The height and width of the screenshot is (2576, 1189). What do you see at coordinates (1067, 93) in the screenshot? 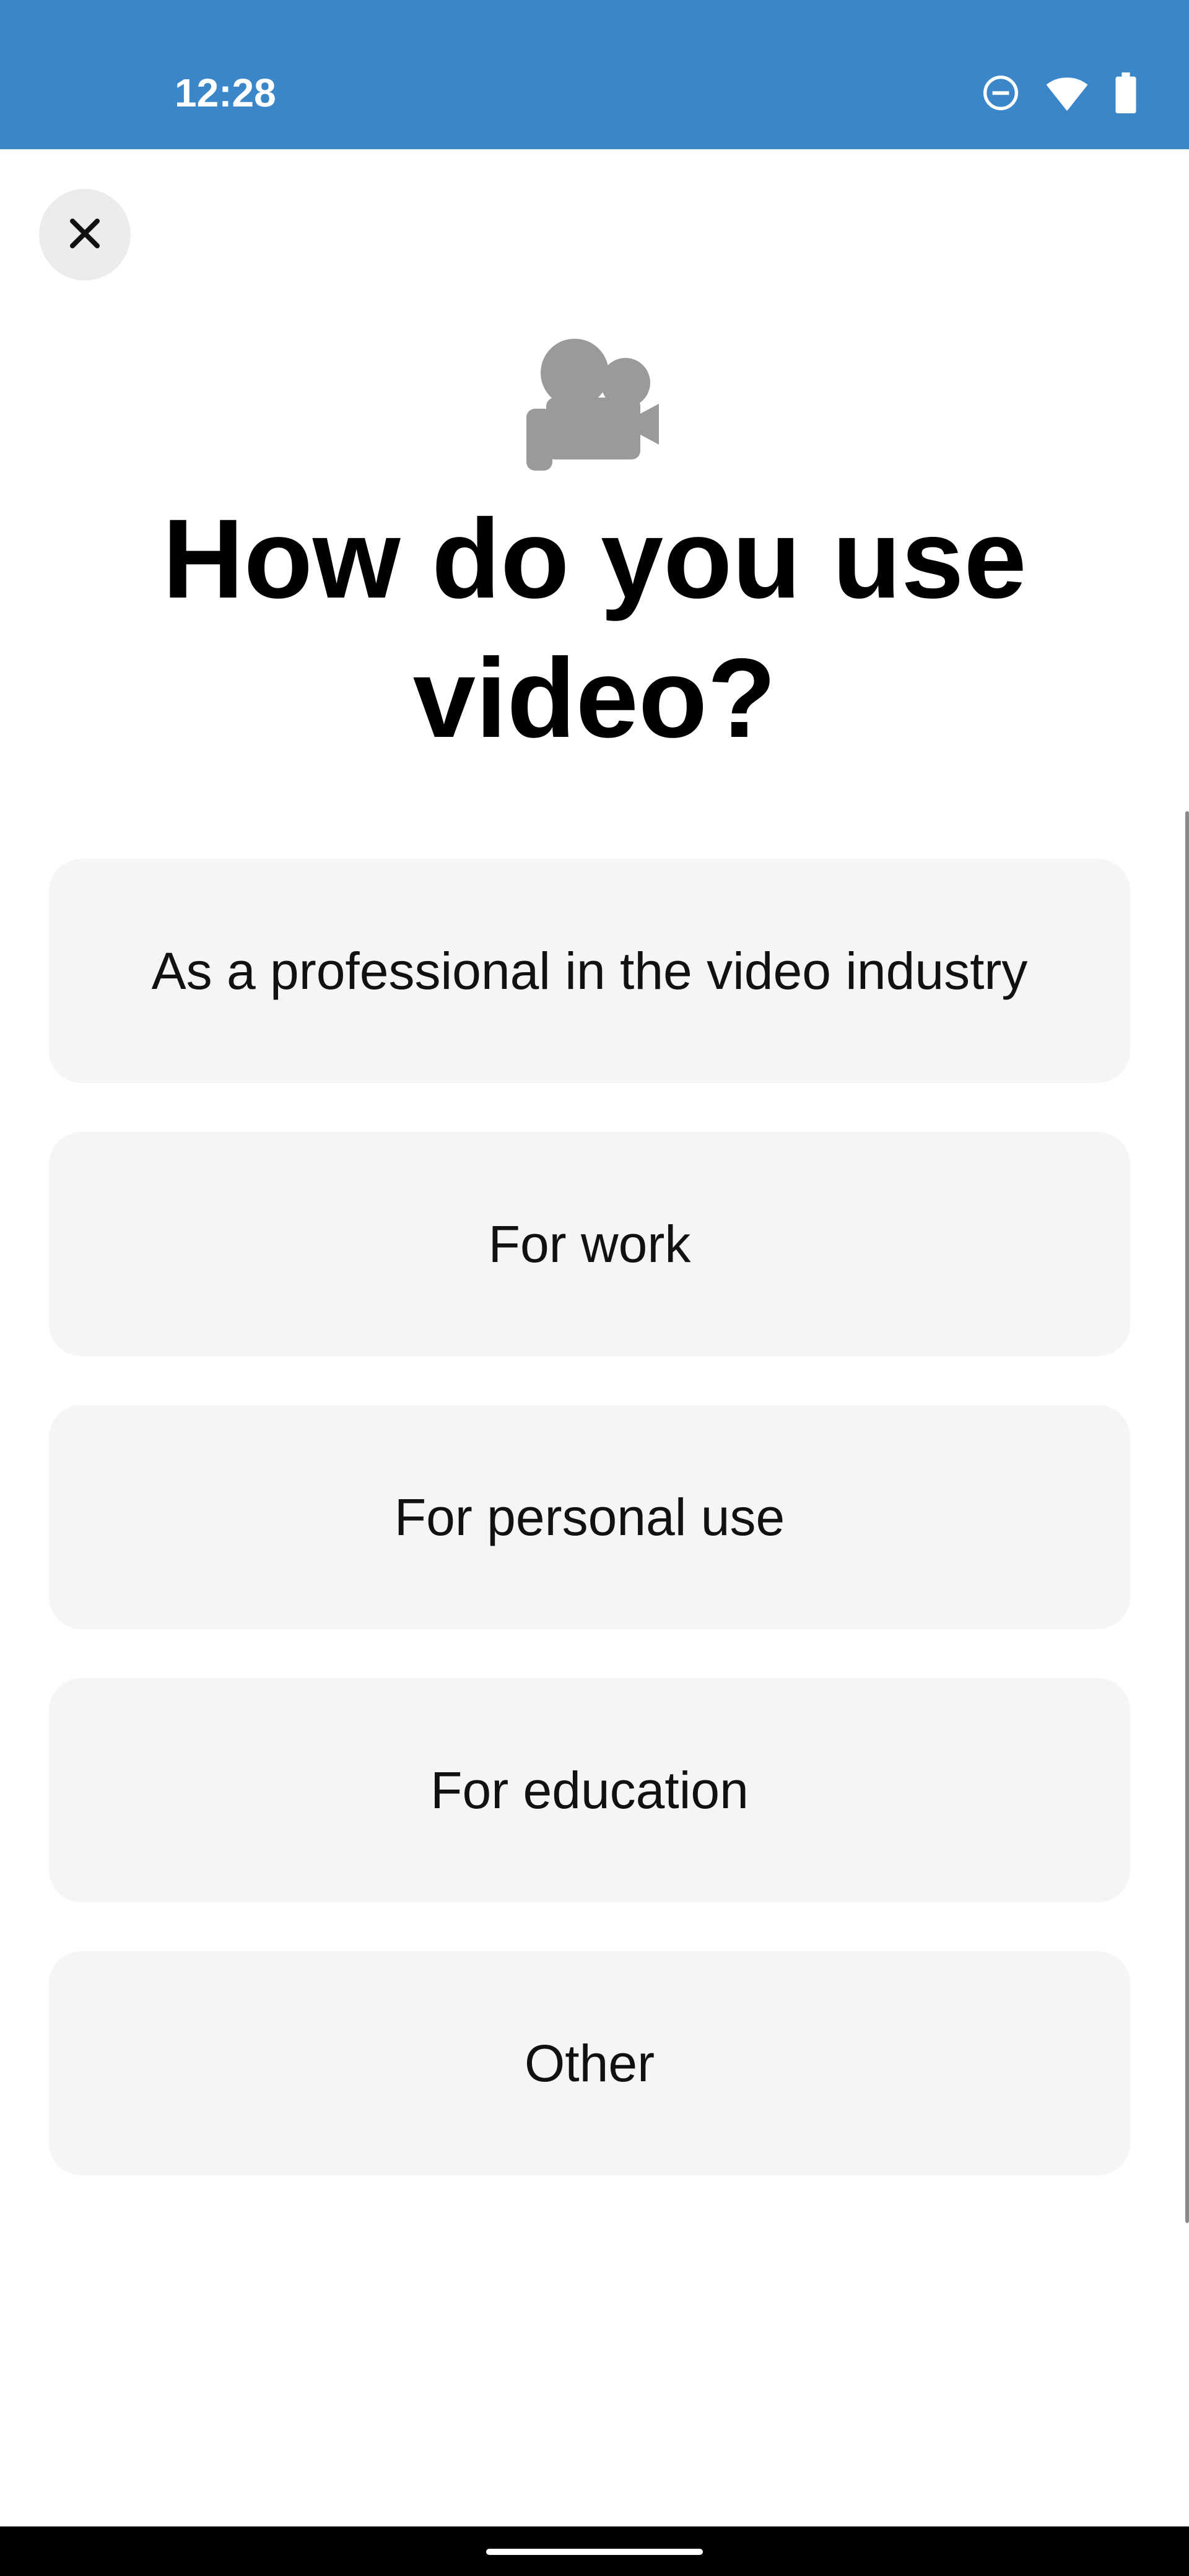
I see `wifi-icon` at bounding box center [1067, 93].